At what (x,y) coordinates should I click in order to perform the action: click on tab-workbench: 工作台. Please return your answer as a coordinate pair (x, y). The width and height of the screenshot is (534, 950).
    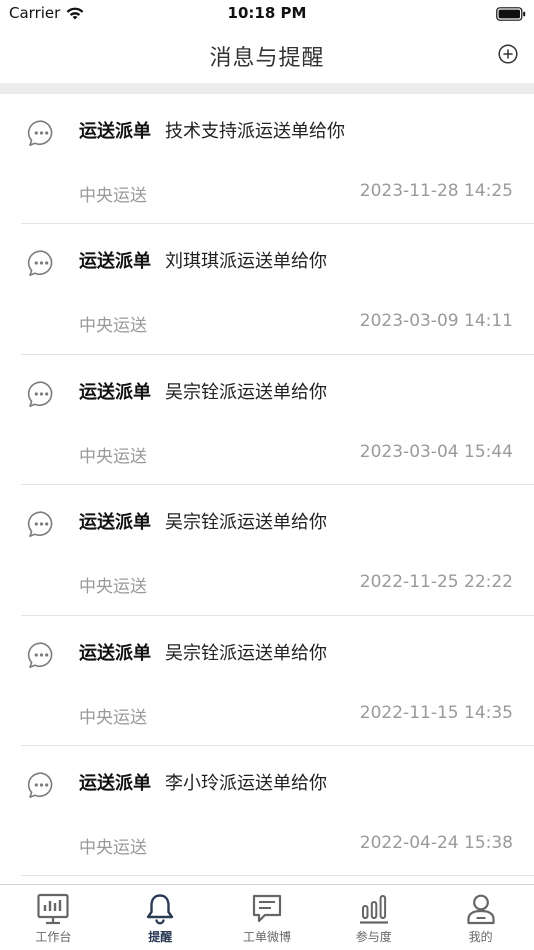
    Looking at the image, I should click on (53, 917).